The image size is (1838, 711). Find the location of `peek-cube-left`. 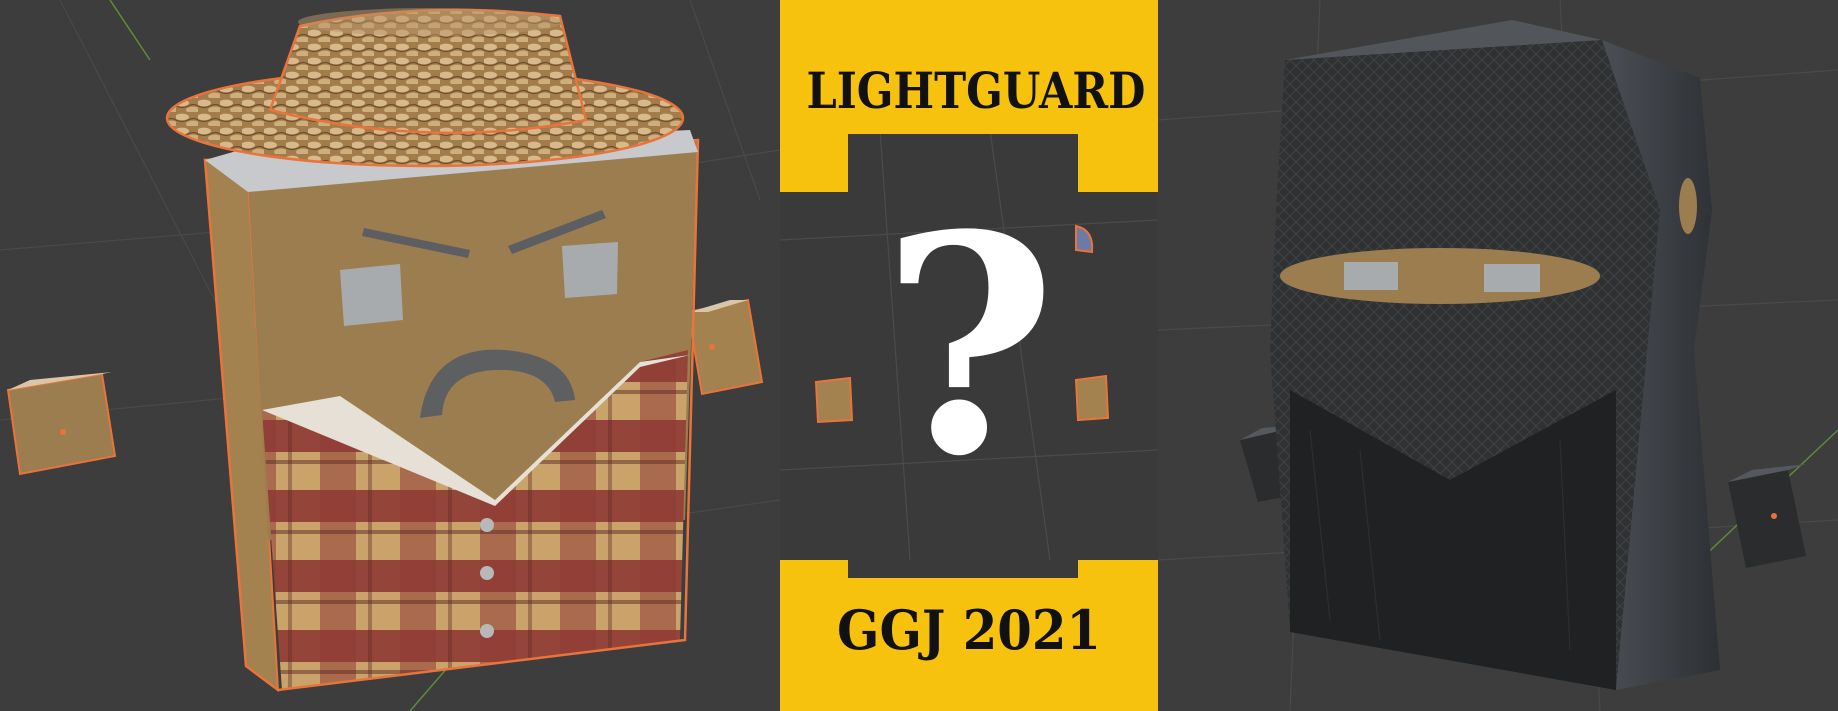

peek-cube-left is located at coordinates (834, 400).